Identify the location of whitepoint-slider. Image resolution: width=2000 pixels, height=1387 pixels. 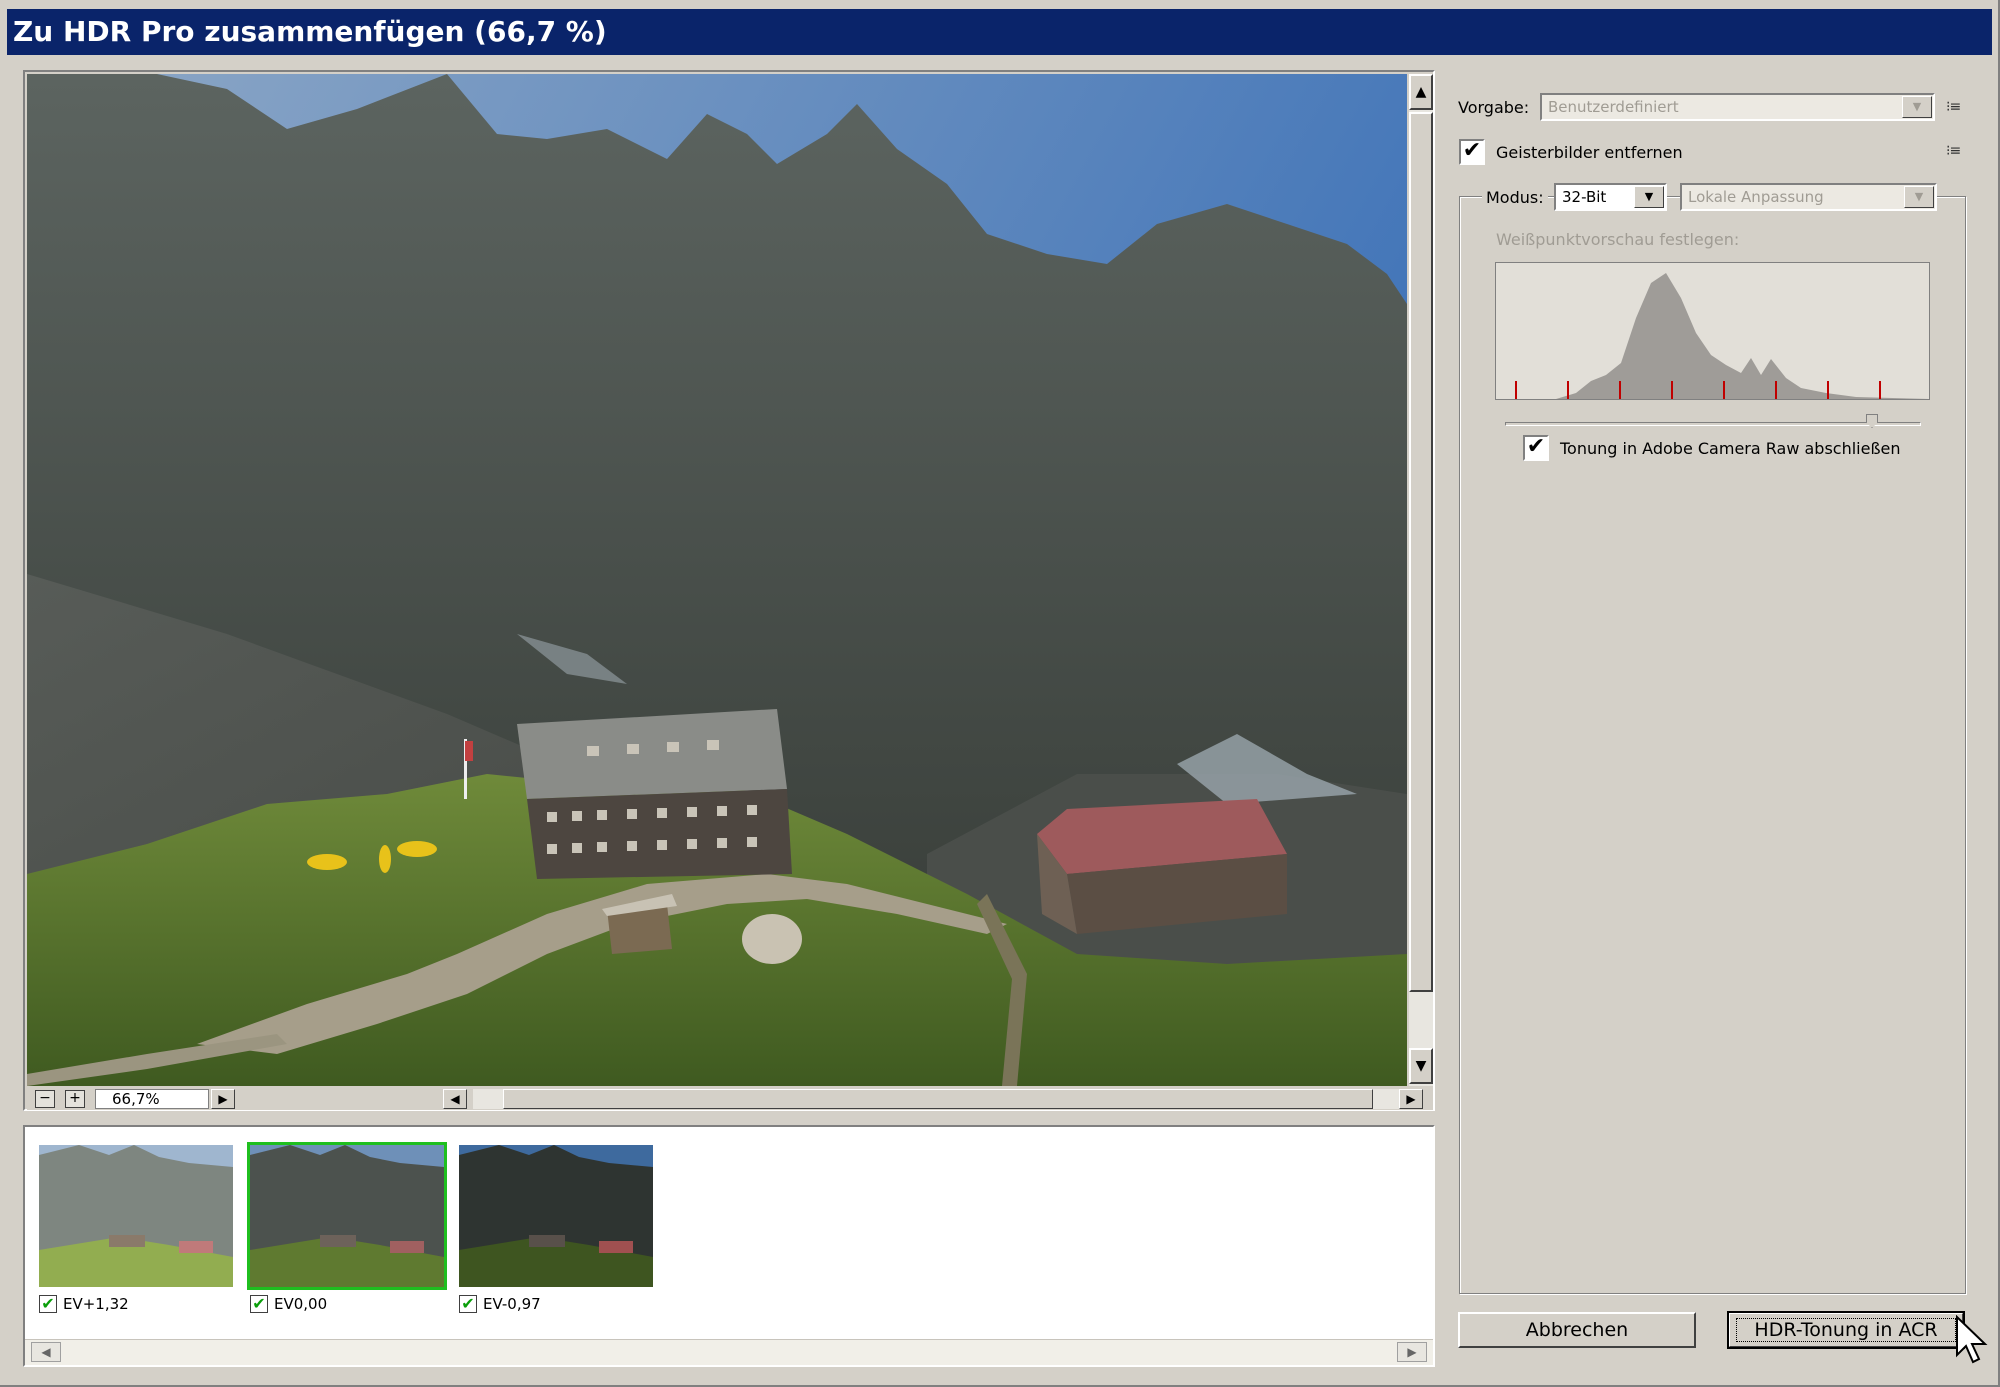
(1713, 424).